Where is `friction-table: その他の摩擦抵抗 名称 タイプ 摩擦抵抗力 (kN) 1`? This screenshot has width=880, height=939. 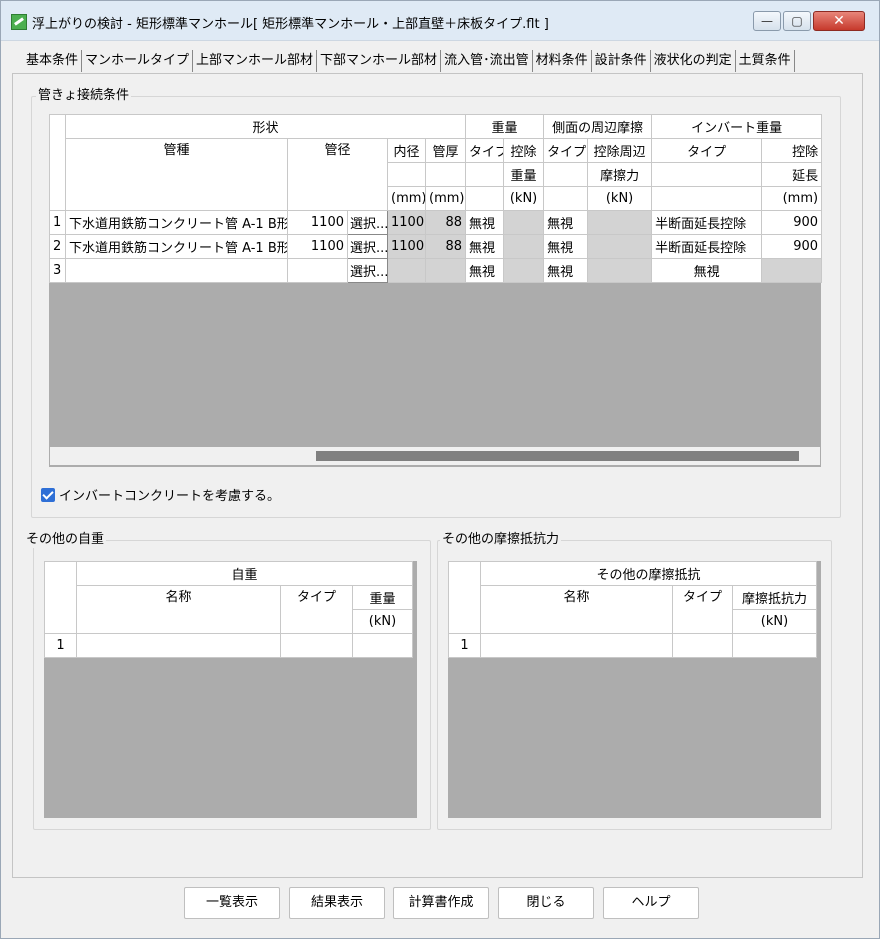 friction-table: その他の摩擦抵抗 名称 タイプ 摩擦抵抗力 (kN) 1 is located at coordinates (633, 609).